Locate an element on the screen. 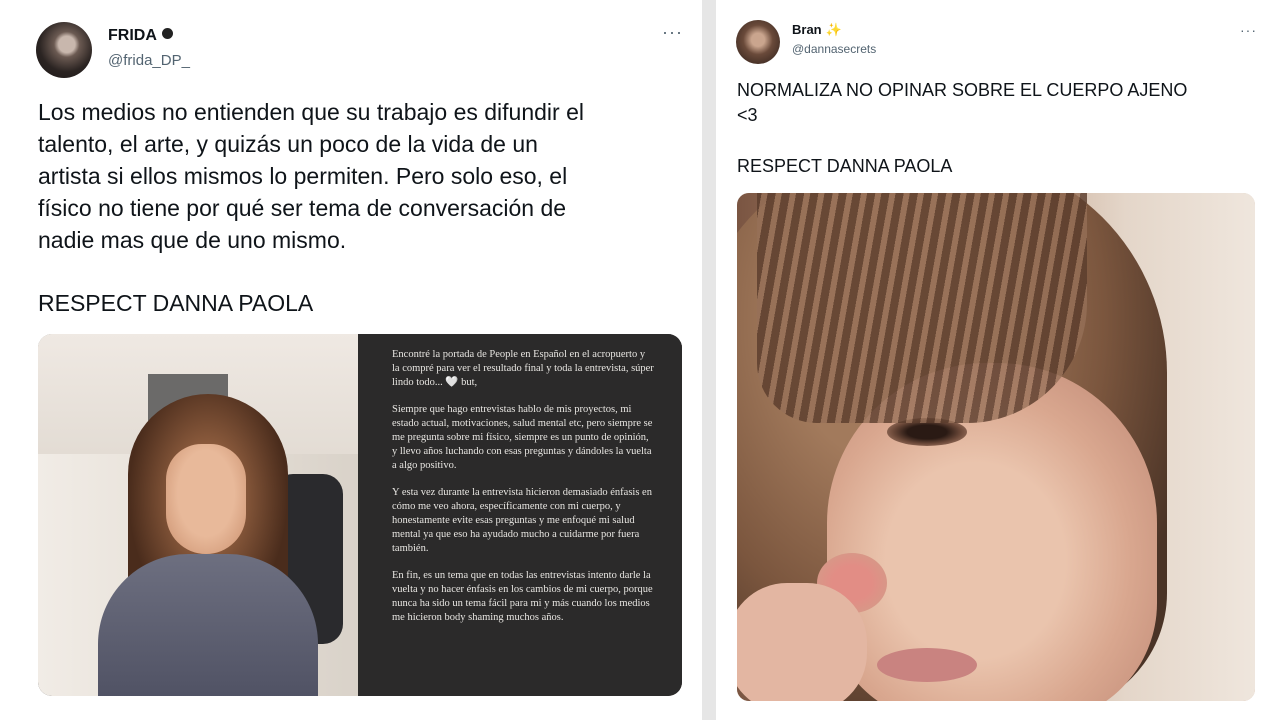 The height and width of the screenshot is (720, 1280). tweet-text-line: <3 is located at coordinates (747, 115).